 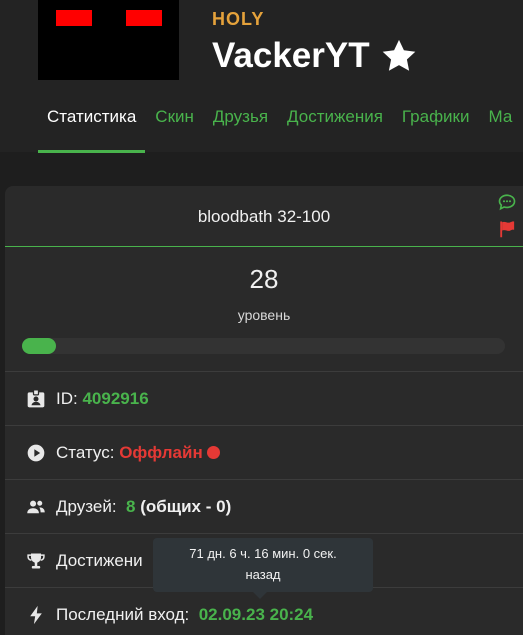 What do you see at coordinates (86, 506) in the screenshot?
I see `friends-label: Друзей:` at bounding box center [86, 506].